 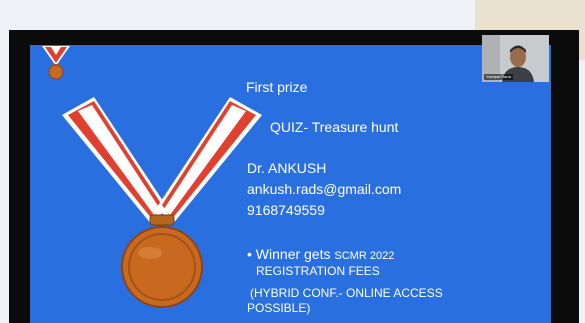 I want to click on bullet-line-1: • Winner gets SCMR 2022, so click(x=320, y=255).